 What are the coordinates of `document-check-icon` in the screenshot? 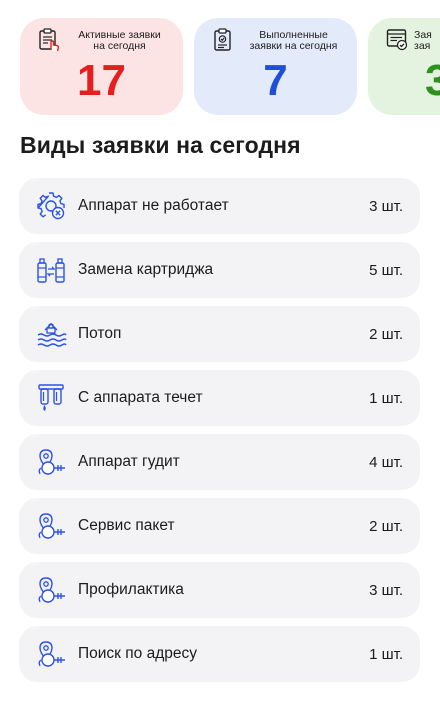 It's located at (397, 40).